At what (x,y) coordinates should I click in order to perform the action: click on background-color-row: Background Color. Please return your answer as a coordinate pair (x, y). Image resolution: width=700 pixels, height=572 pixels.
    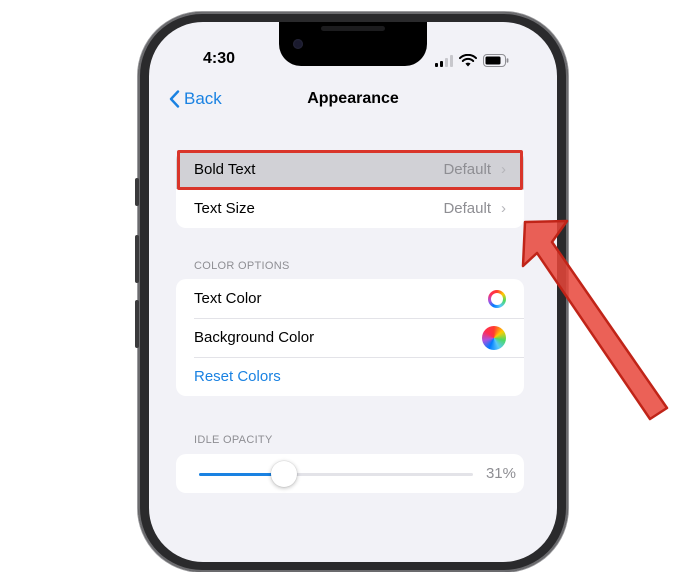
    Looking at the image, I should click on (350, 337).